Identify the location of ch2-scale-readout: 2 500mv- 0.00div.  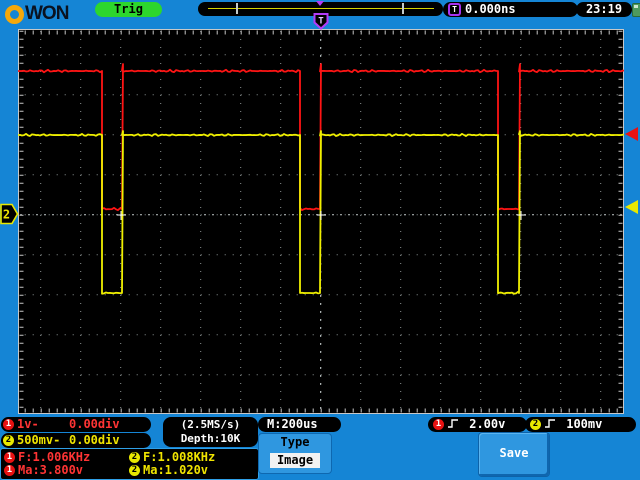
(76, 440).